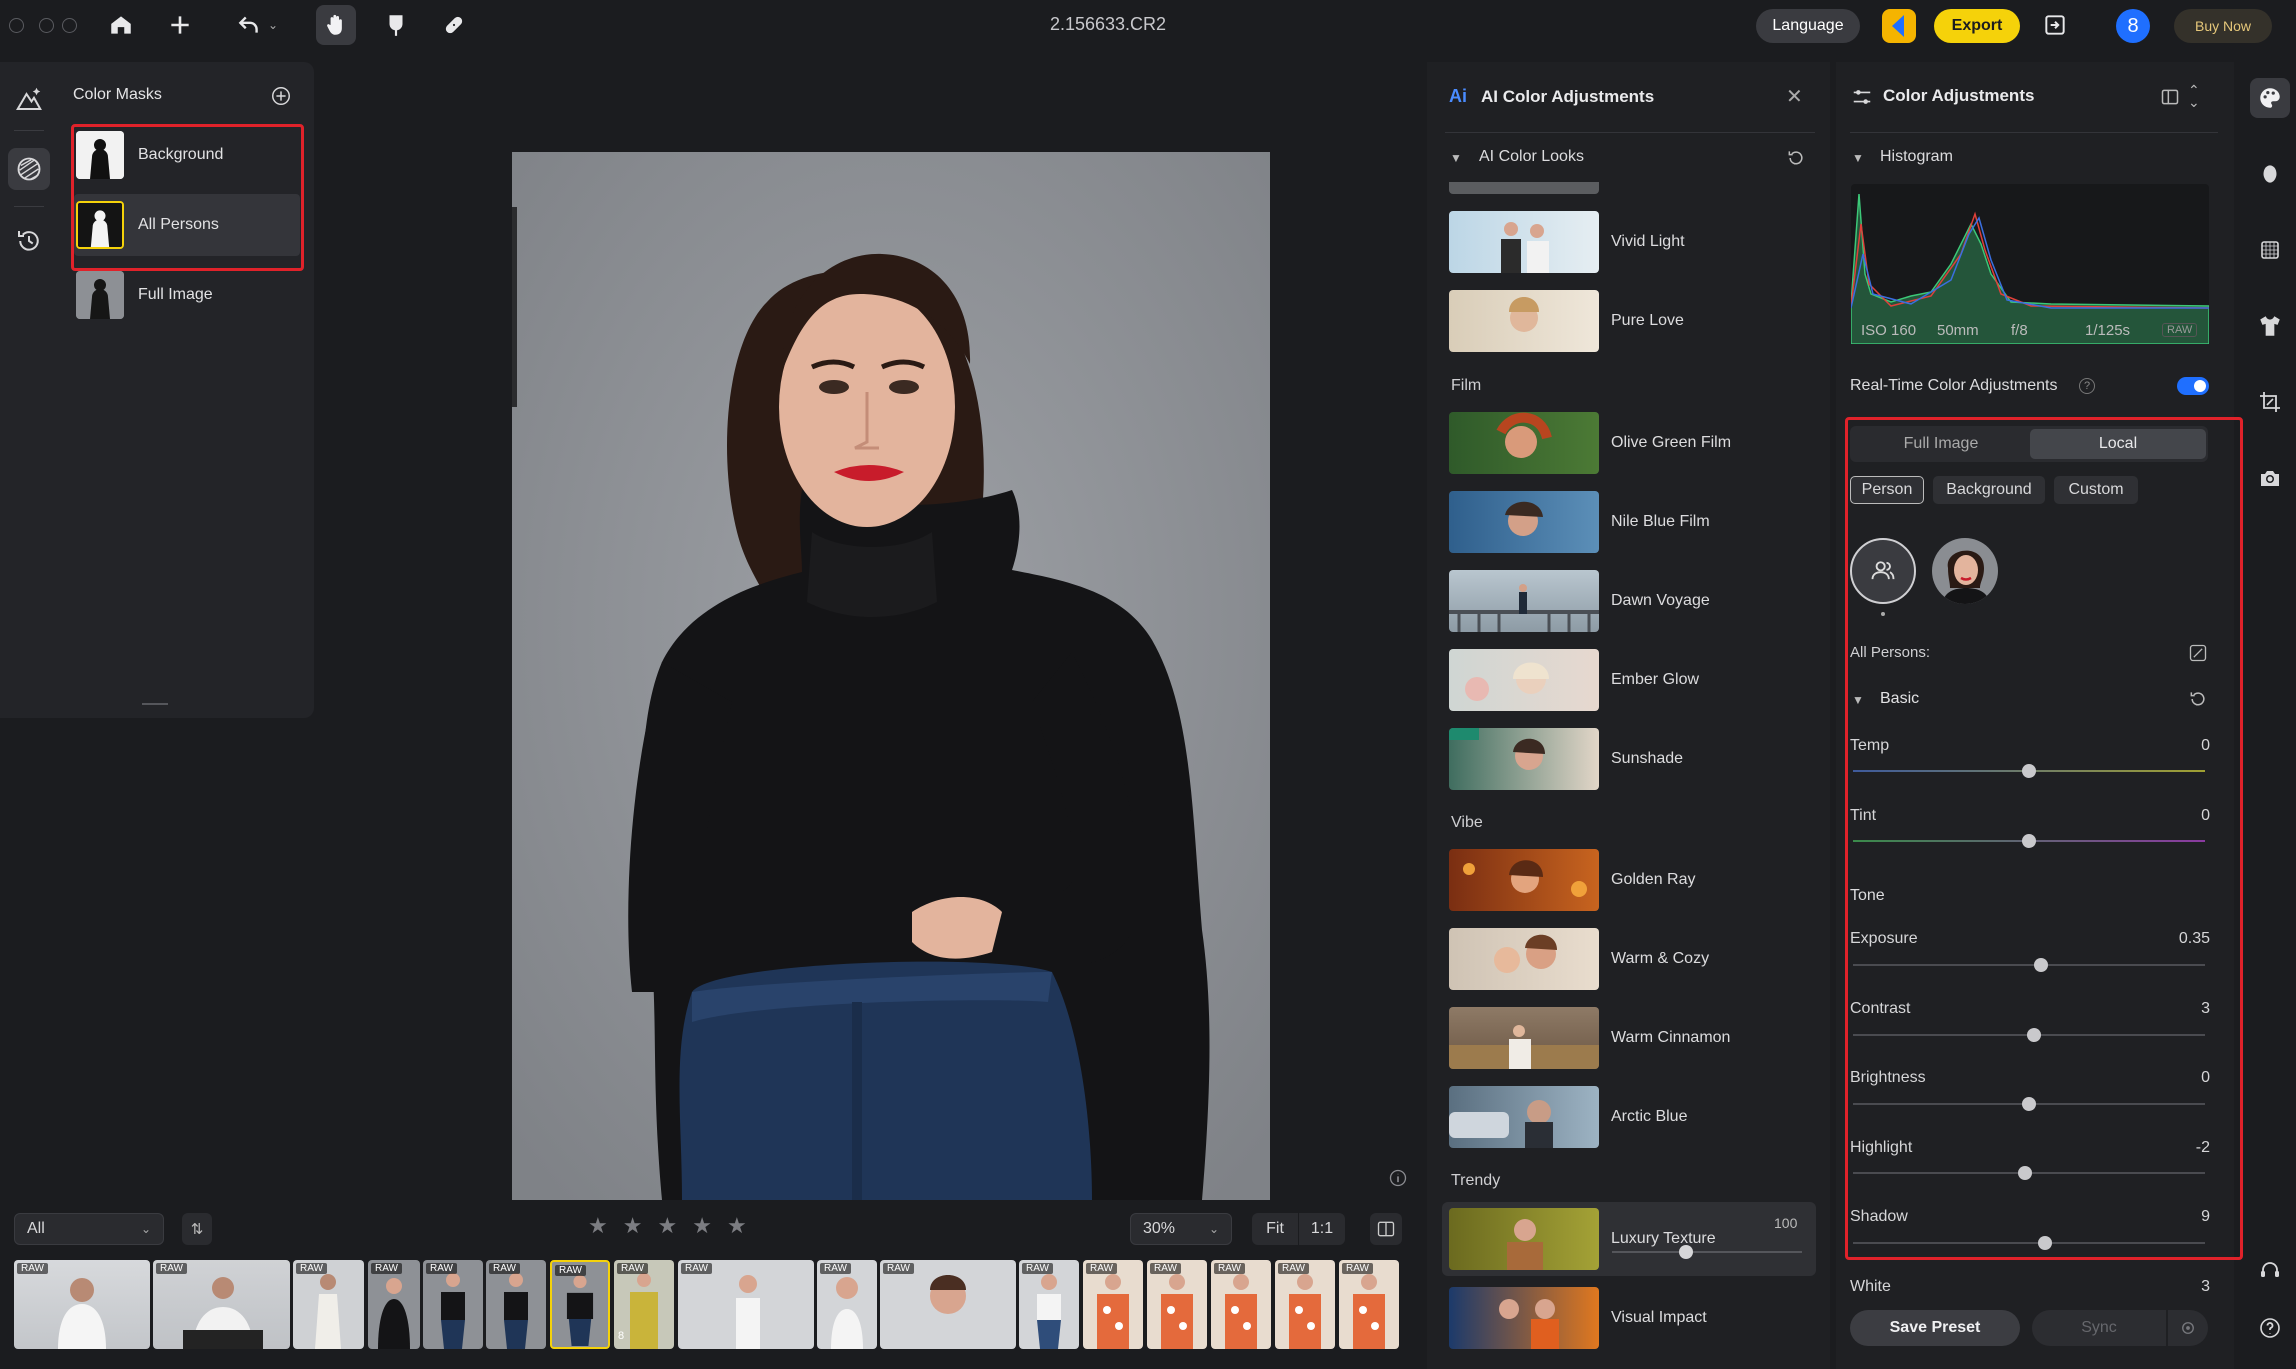 This screenshot has width=2296, height=1369. Describe the element at coordinates (1398, 1178) in the screenshot. I see `info-icon` at that location.